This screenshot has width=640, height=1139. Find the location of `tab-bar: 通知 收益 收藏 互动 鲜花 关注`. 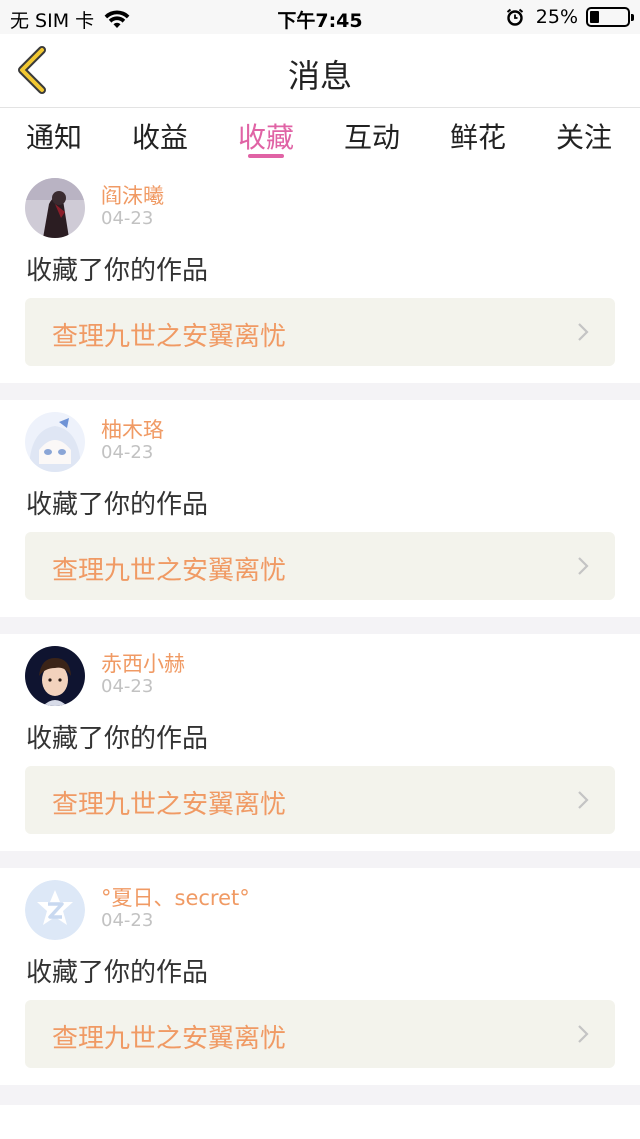

tab-bar: 通知 收益 收藏 互动 鲜花 关注 is located at coordinates (320, 137).